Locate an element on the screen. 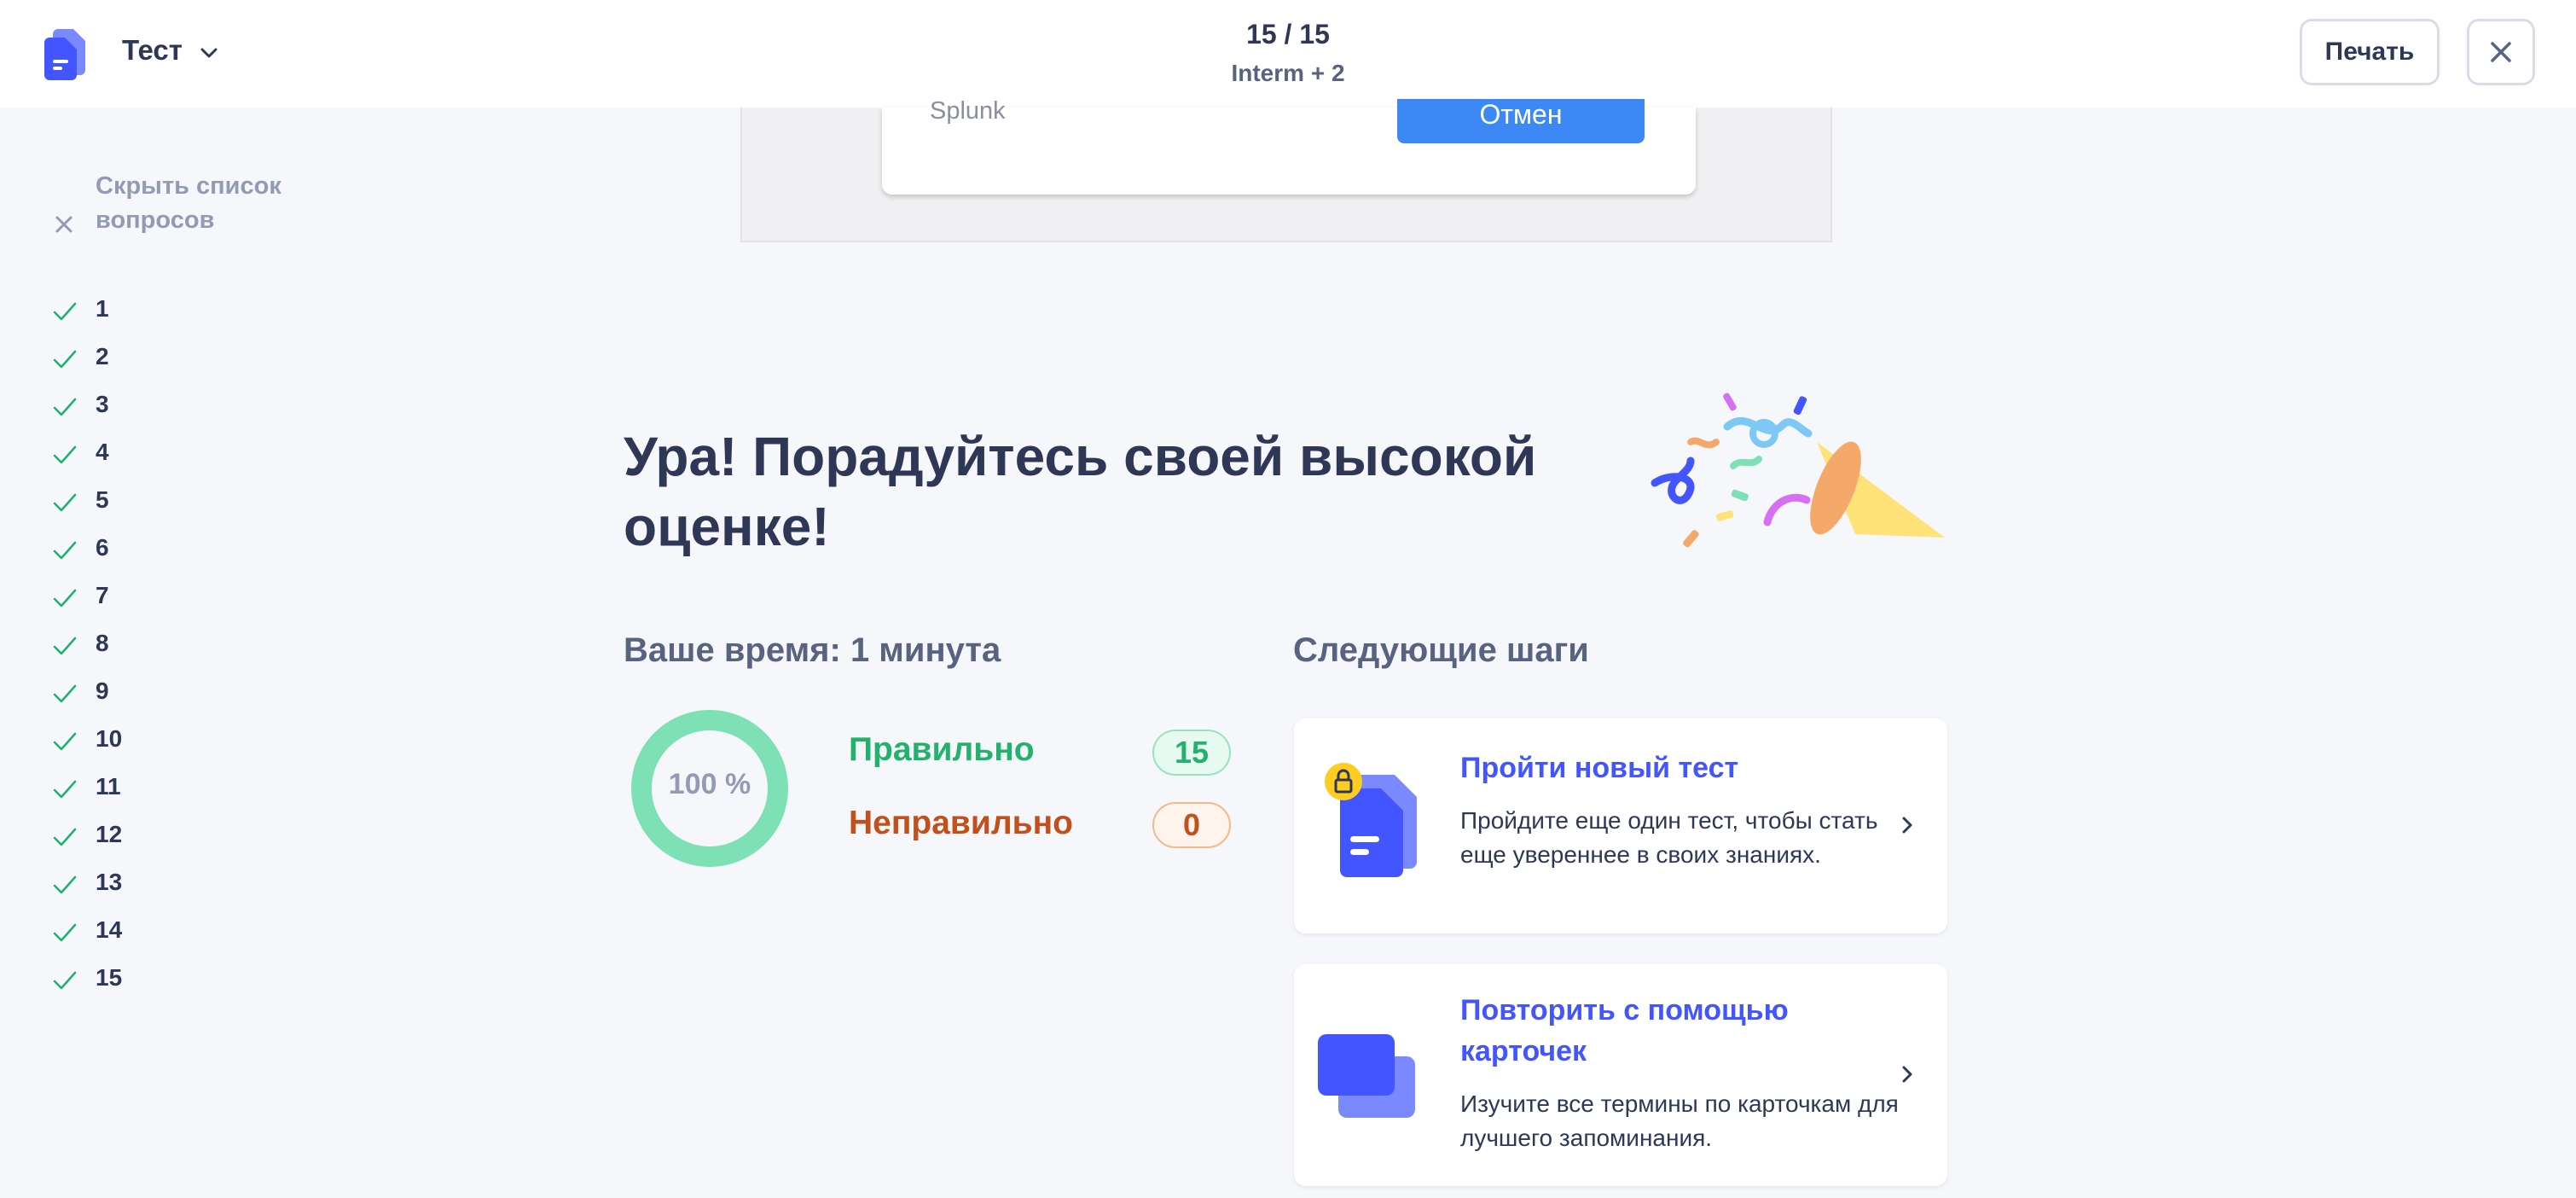 The height and width of the screenshot is (1198, 2576). correct-count-badge: 15 is located at coordinates (1191, 753).